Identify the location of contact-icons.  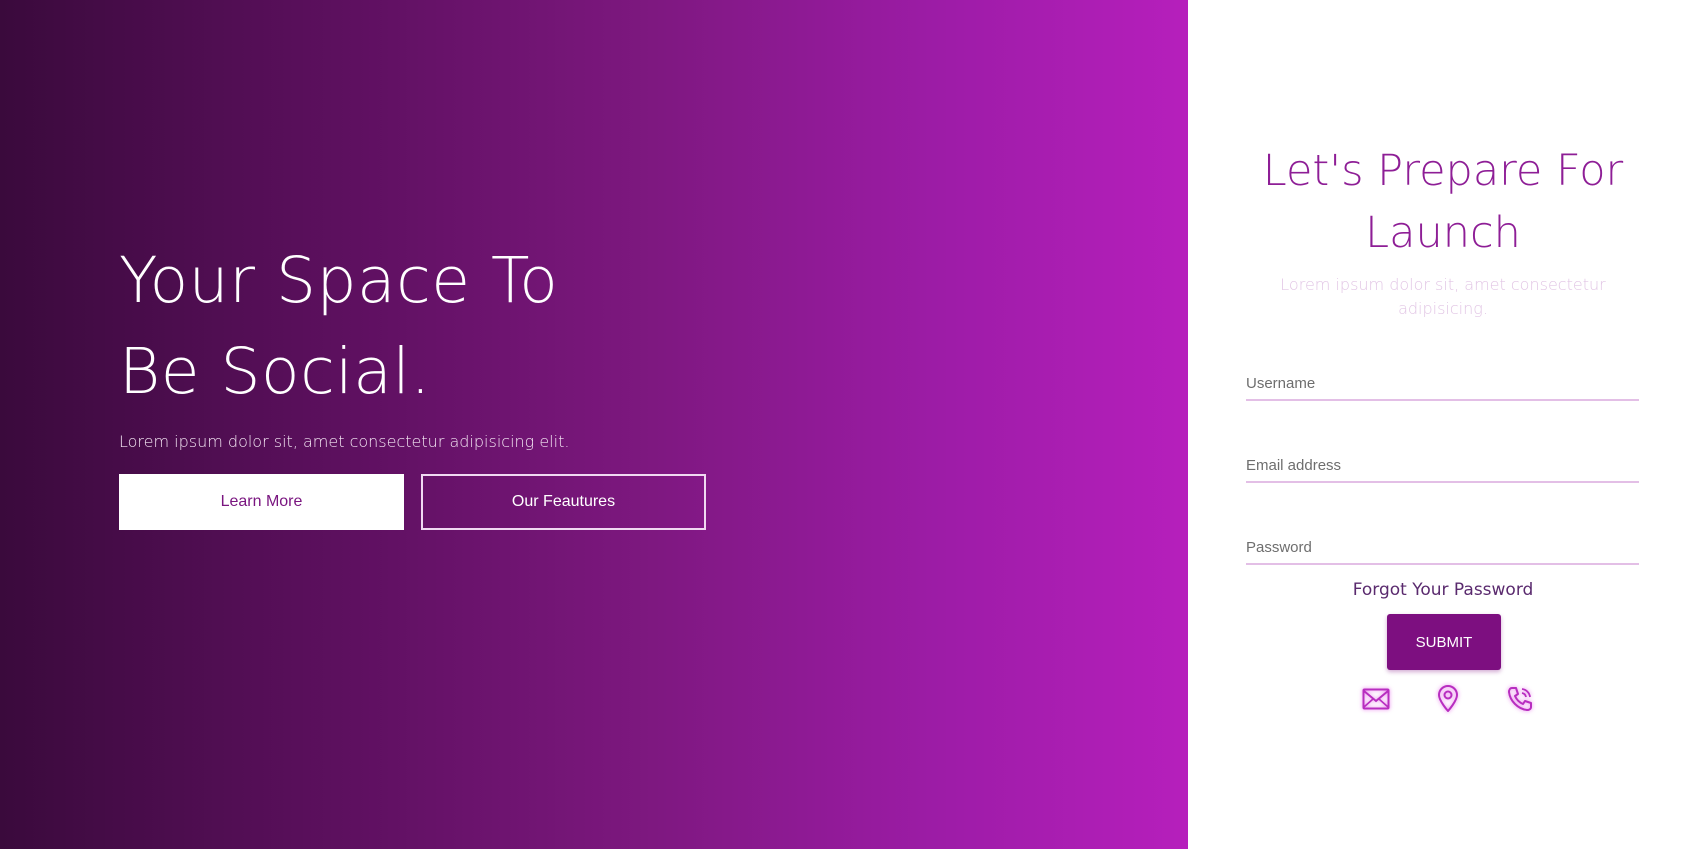
(1451, 702).